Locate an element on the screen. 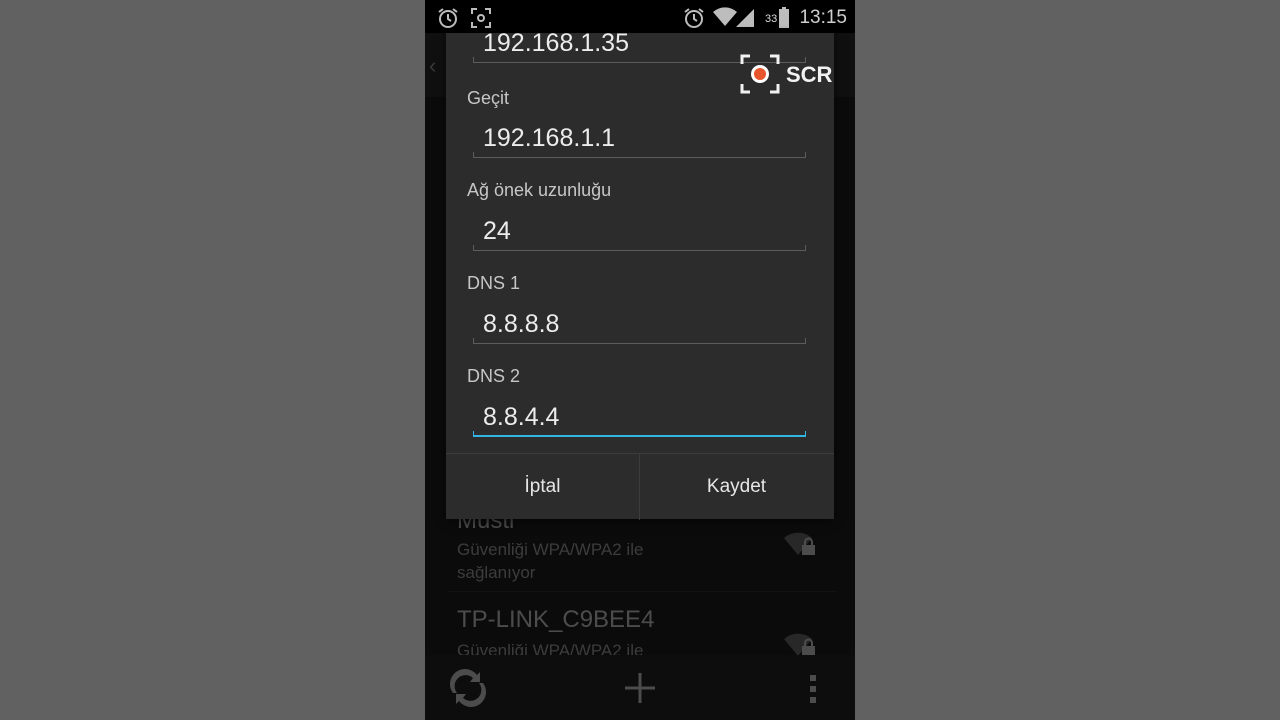 The height and width of the screenshot is (720, 1280). dialog-button-row: İptal Kaydet is located at coordinates (640, 486).